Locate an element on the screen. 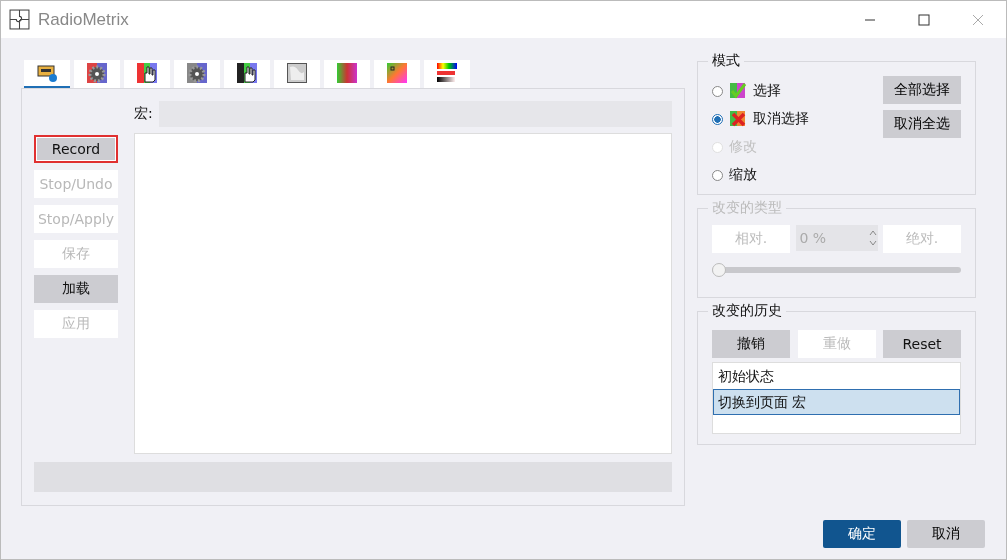 This screenshot has width=1007, height=560. spectrum-icon is located at coordinates (447, 73).